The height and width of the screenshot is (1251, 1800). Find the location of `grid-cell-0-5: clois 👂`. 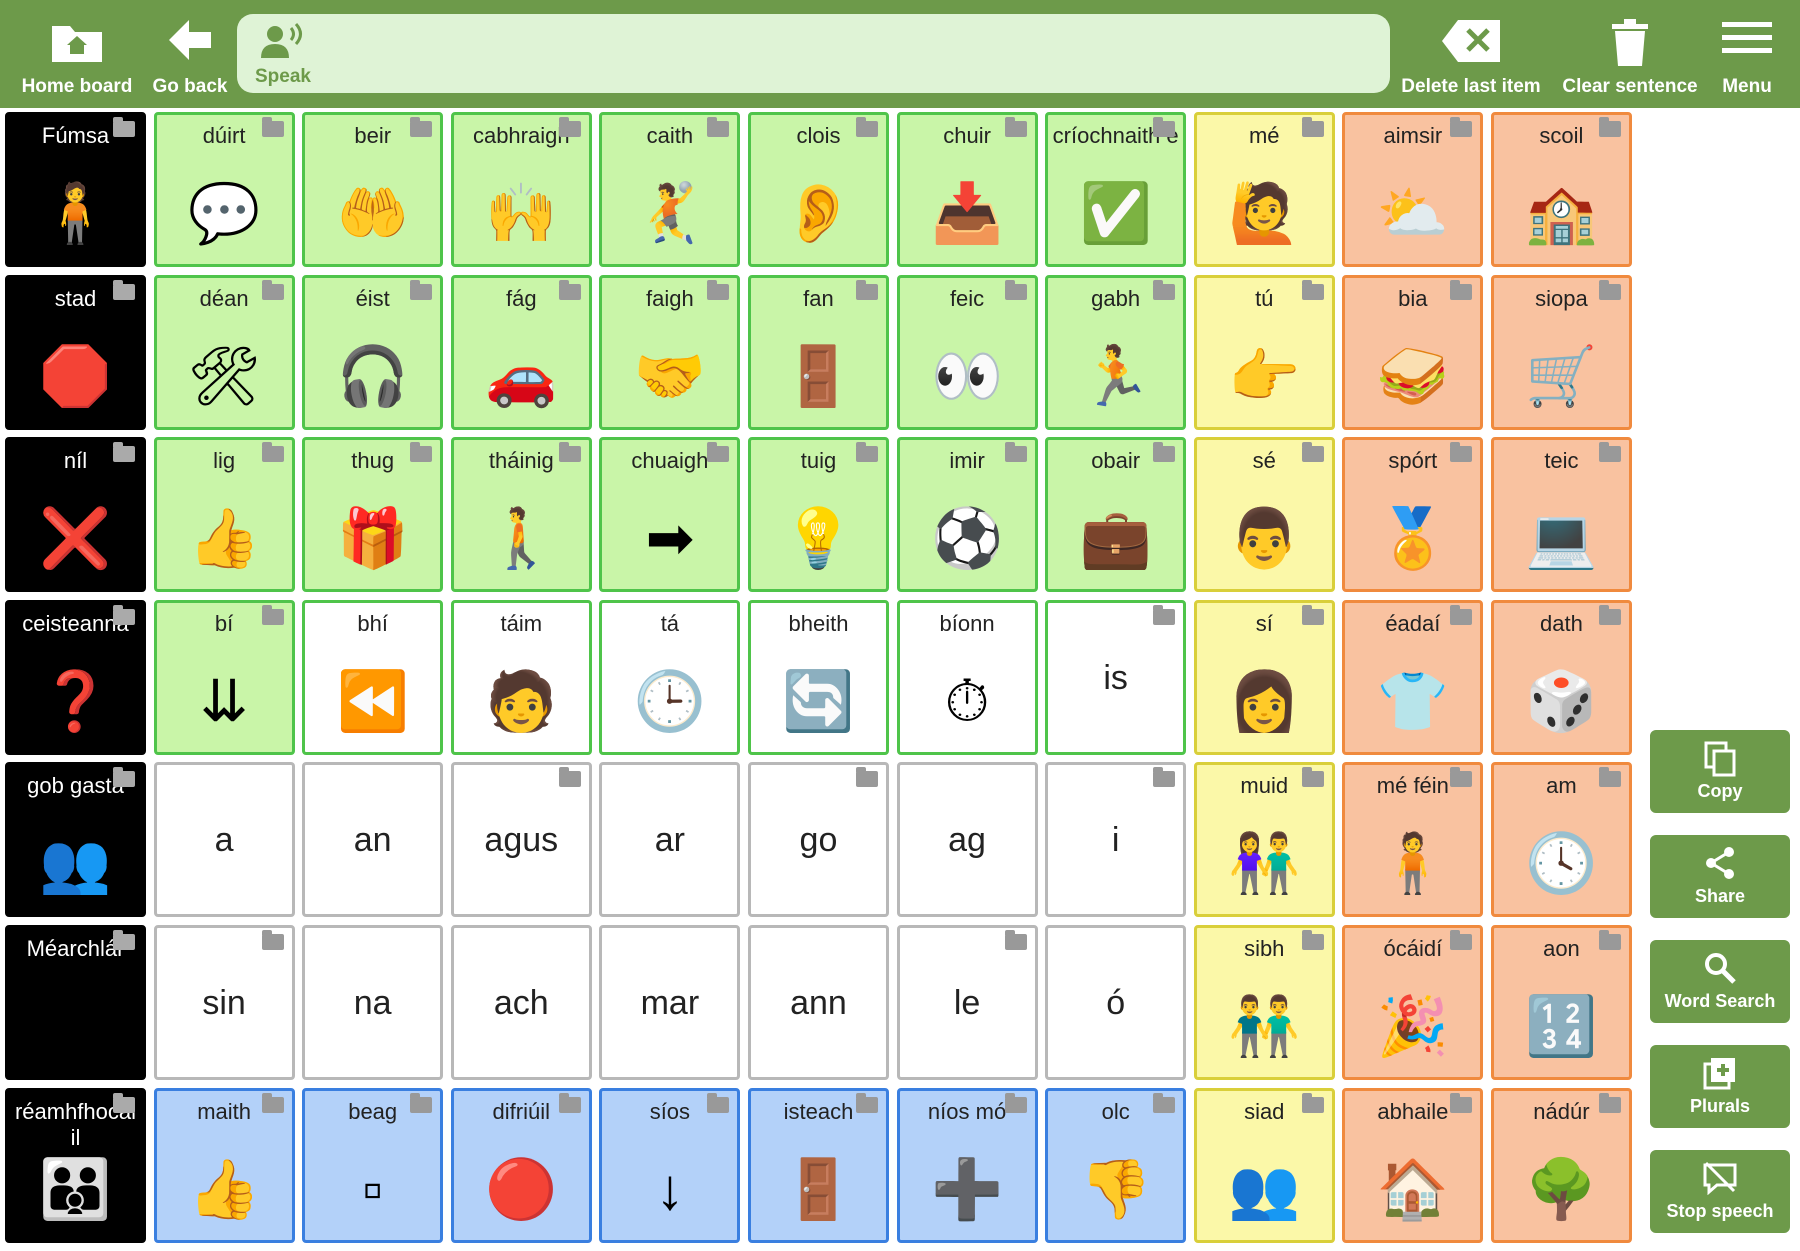

grid-cell-0-5: clois 👂 is located at coordinates (818, 189).